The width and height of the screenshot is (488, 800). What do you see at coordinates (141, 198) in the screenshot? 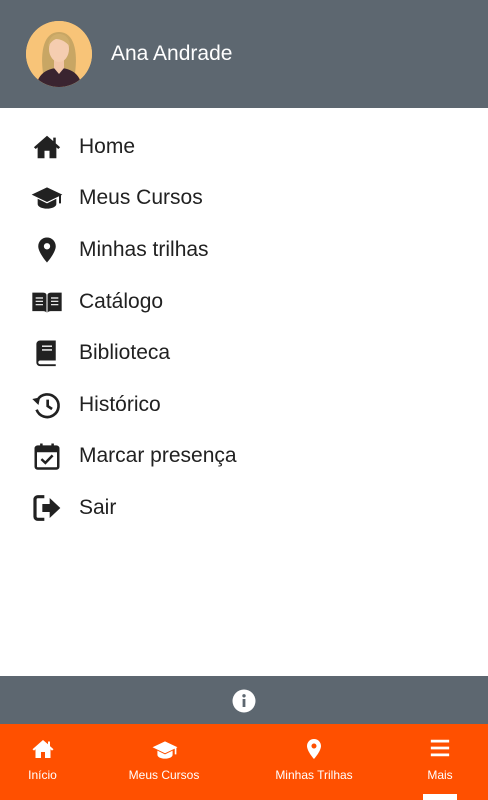
I see `menu-item-label: Meus Cursos` at bounding box center [141, 198].